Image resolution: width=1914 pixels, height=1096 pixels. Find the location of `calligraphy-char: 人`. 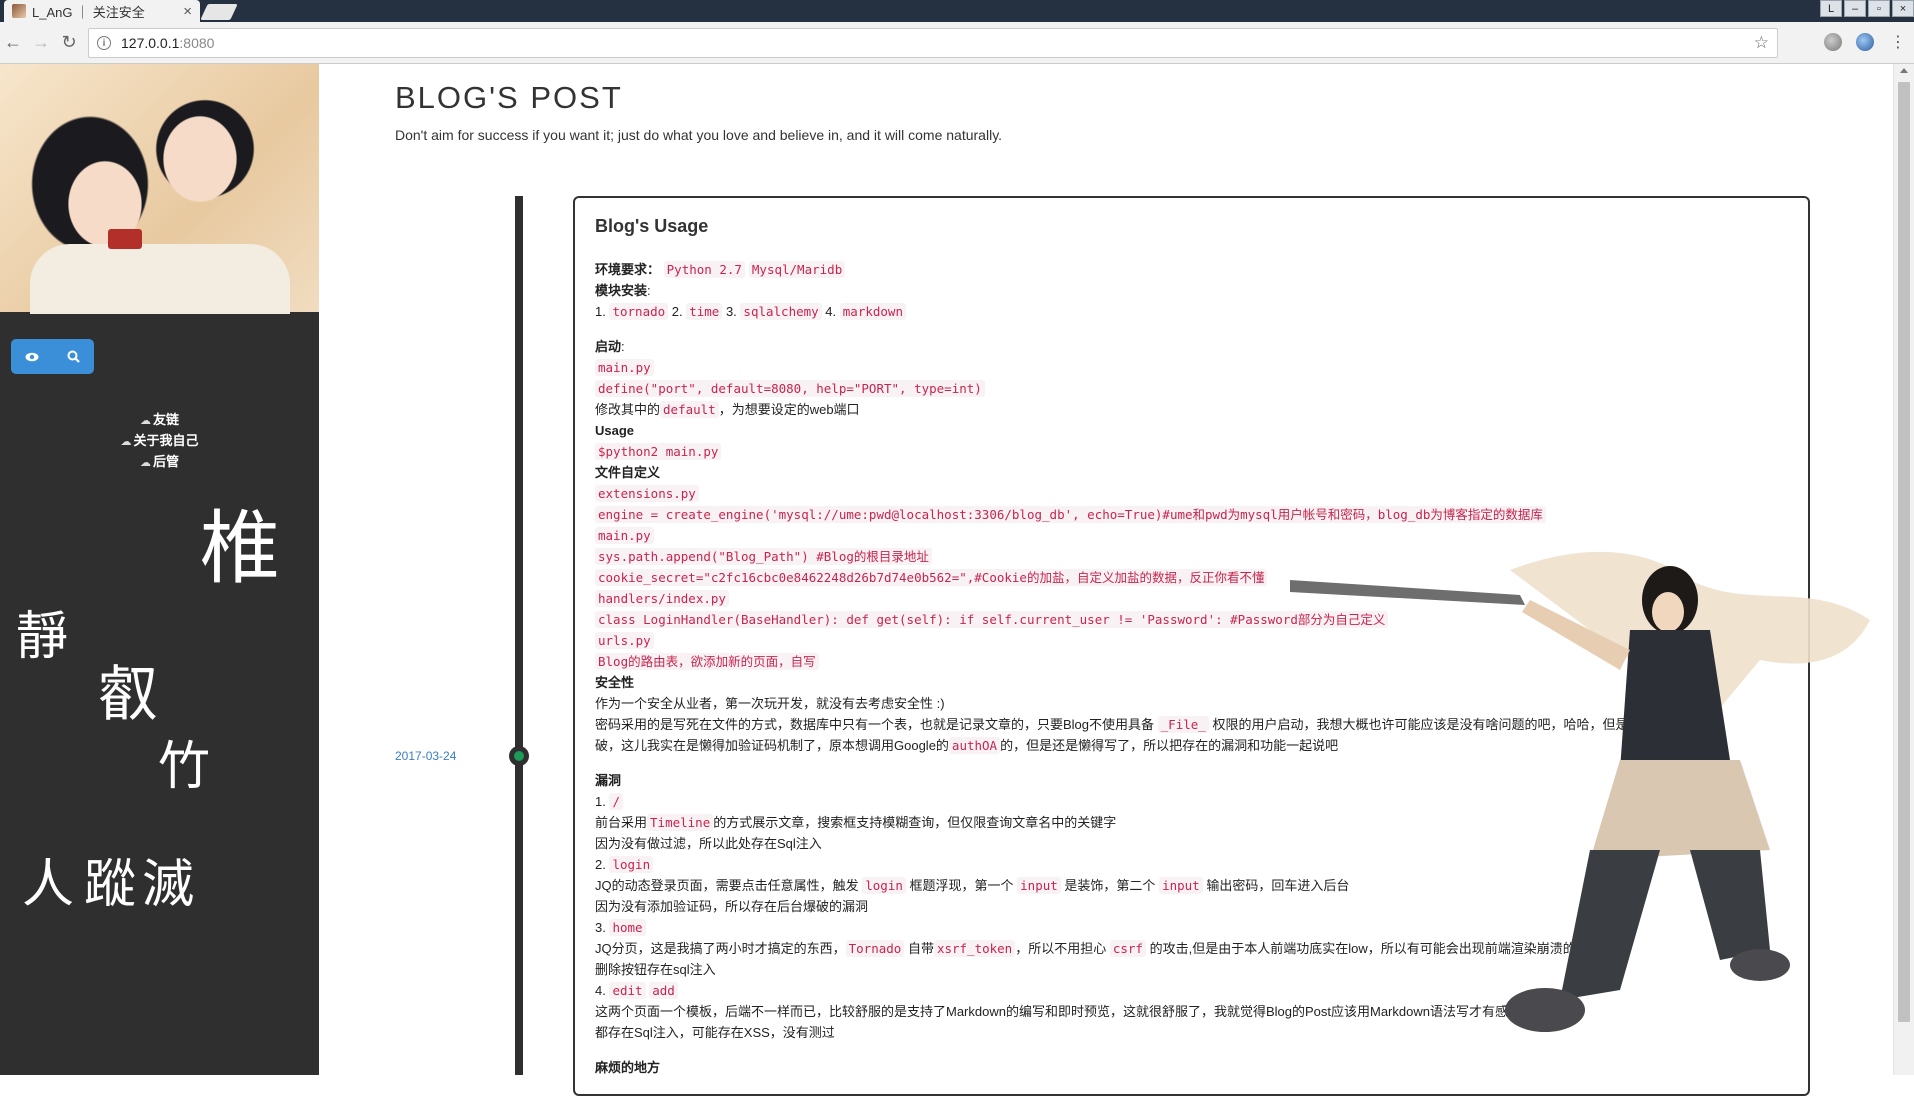

calligraphy-char: 人 is located at coordinates (48, 885).